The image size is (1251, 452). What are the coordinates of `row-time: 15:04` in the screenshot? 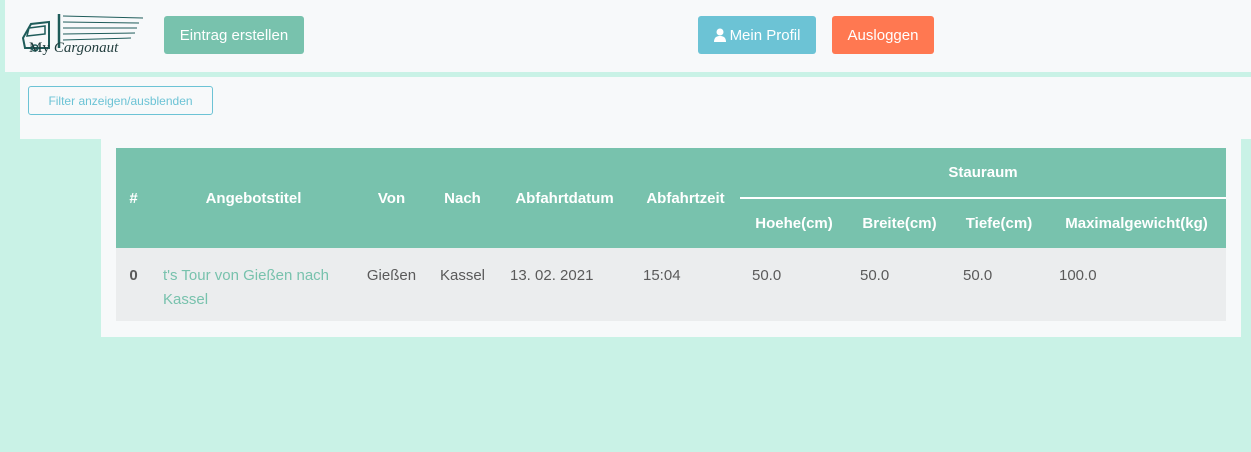 It's located at (662, 275).